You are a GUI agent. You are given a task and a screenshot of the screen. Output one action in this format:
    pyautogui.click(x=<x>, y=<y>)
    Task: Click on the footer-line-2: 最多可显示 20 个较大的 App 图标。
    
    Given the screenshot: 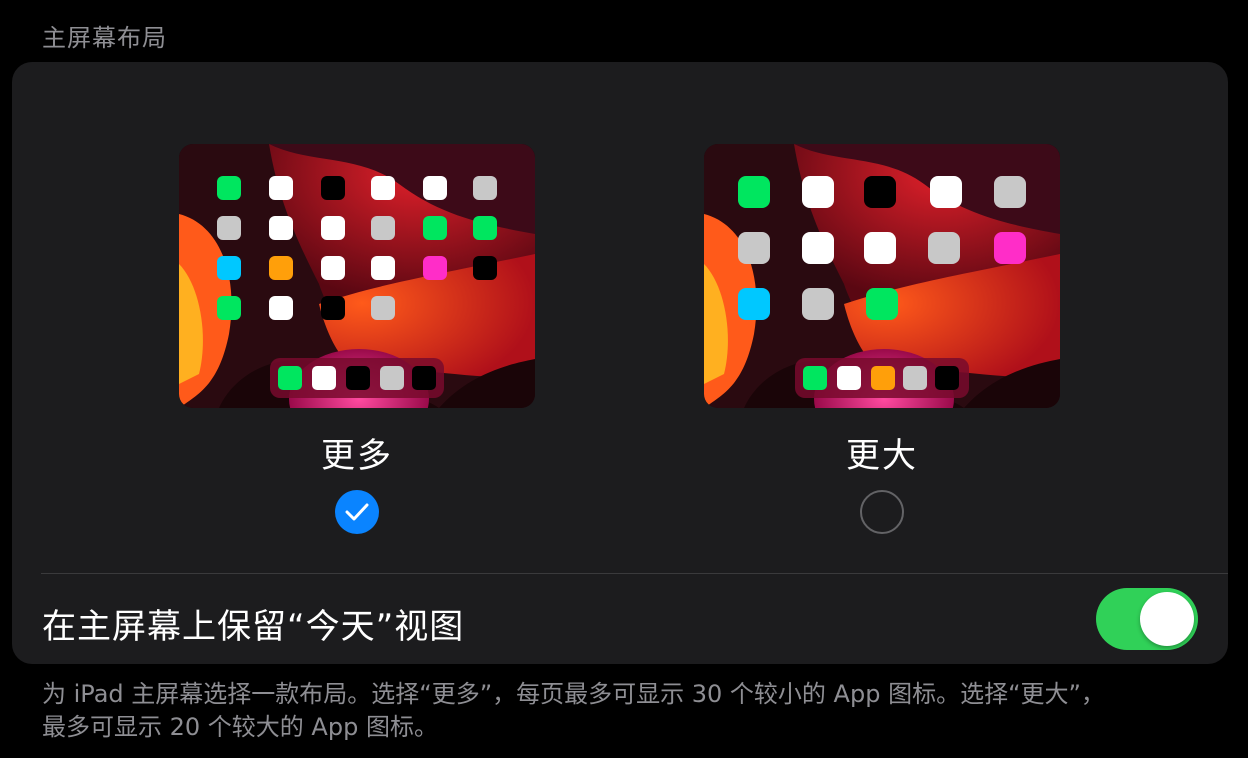 What is the action you would take?
    pyautogui.click(x=240, y=727)
    